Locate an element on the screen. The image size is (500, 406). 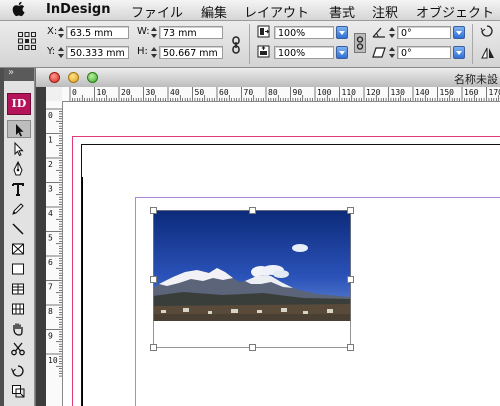
document-title-bar: 名称未設 is located at coordinates (268, 78).